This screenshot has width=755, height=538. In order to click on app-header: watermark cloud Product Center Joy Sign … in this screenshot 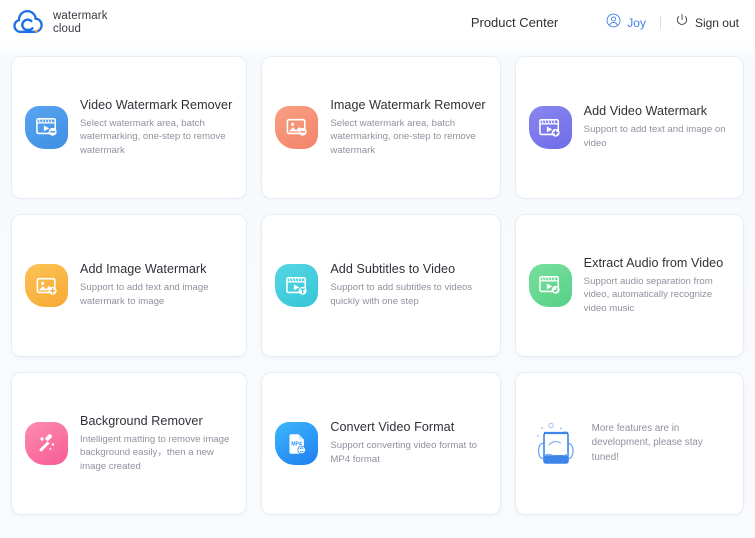, I will do `click(377, 22)`.